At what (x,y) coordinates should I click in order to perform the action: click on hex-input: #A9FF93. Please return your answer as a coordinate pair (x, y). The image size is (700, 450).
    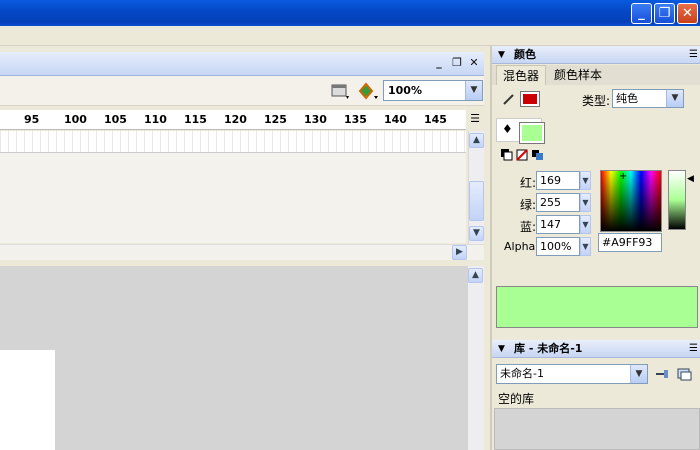
    Looking at the image, I should click on (630, 242).